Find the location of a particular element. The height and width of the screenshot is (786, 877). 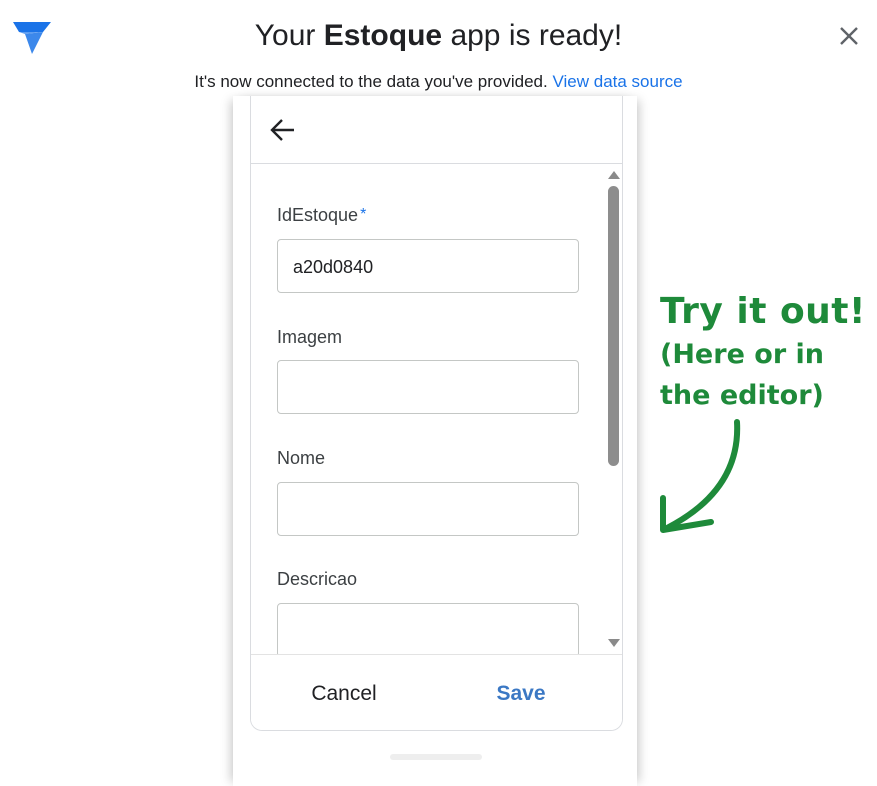

scrollbar is located at coordinates (613, 409).